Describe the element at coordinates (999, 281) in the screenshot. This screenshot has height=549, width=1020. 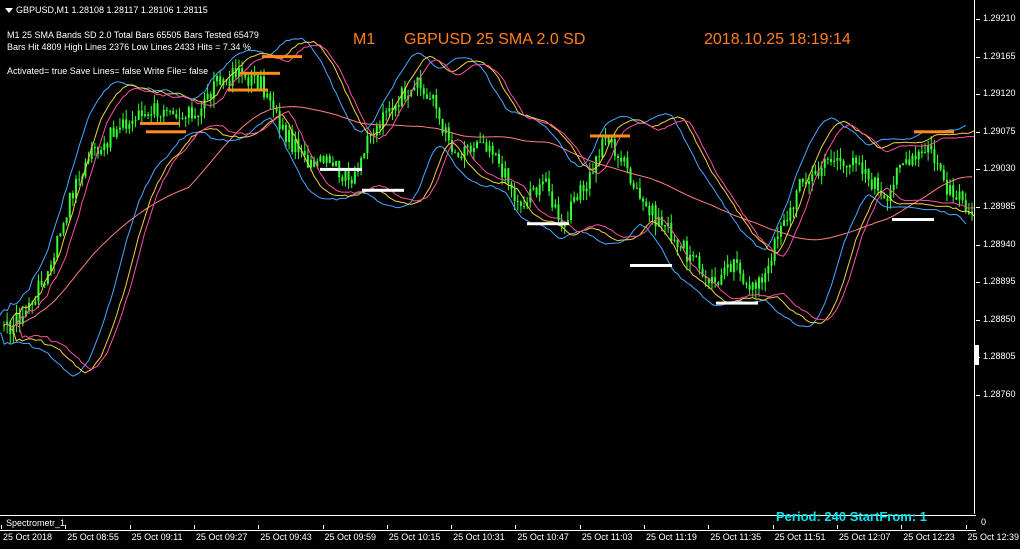
I see `price-label: 1.28895` at that location.